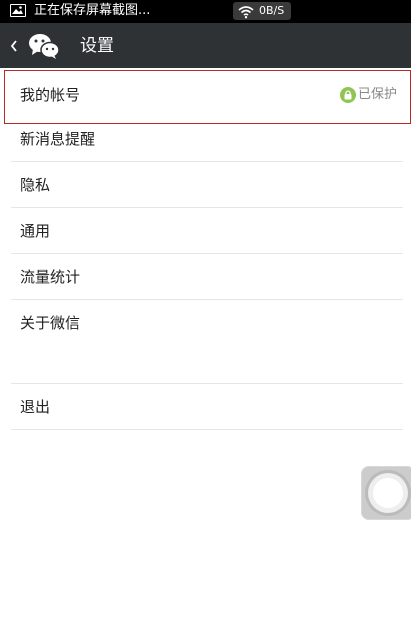 This screenshot has height=625, width=411. What do you see at coordinates (18, 10) in the screenshot?
I see `screenshot-image-icon` at bounding box center [18, 10].